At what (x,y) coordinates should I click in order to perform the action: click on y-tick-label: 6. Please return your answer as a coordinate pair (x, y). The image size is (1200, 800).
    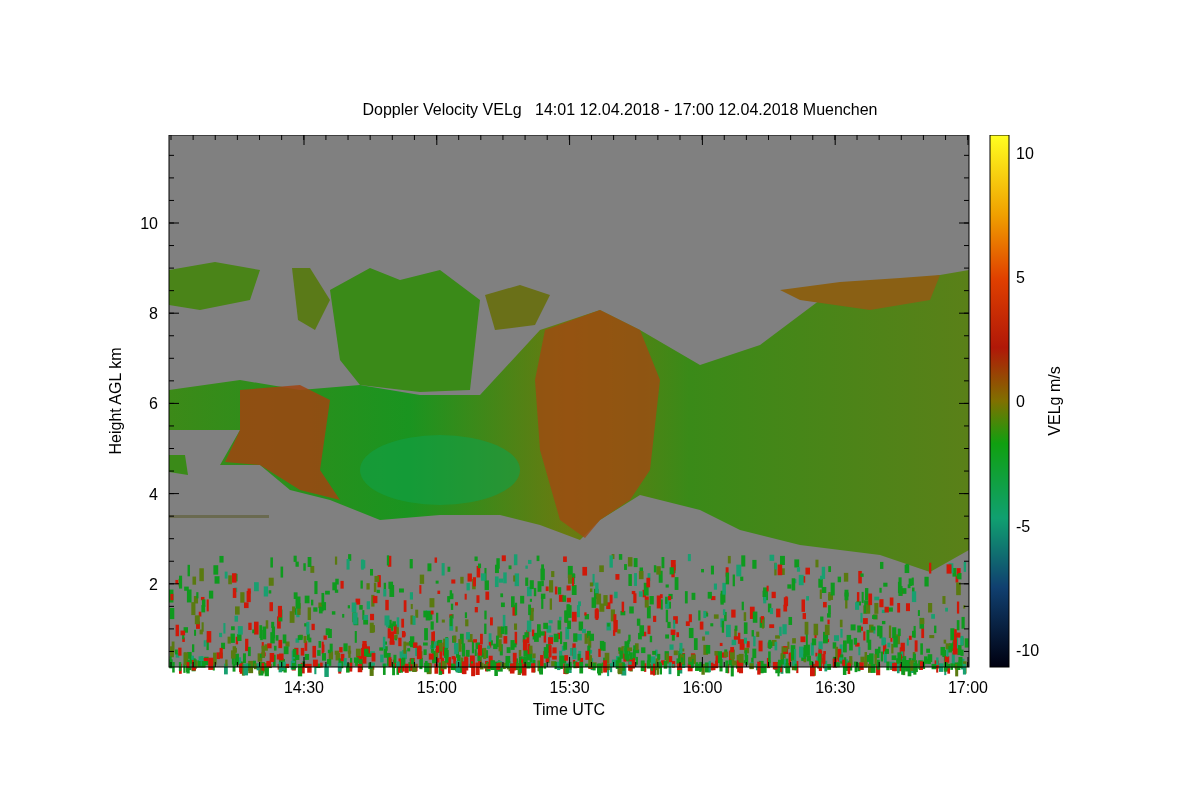
    Looking at the image, I should click on (153, 404).